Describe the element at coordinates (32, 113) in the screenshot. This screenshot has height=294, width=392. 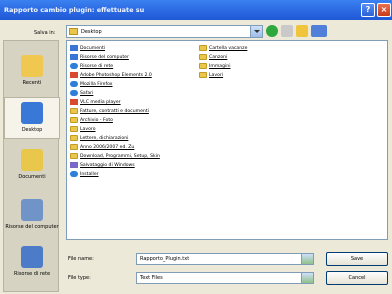
I see `desktop-icon` at that location.